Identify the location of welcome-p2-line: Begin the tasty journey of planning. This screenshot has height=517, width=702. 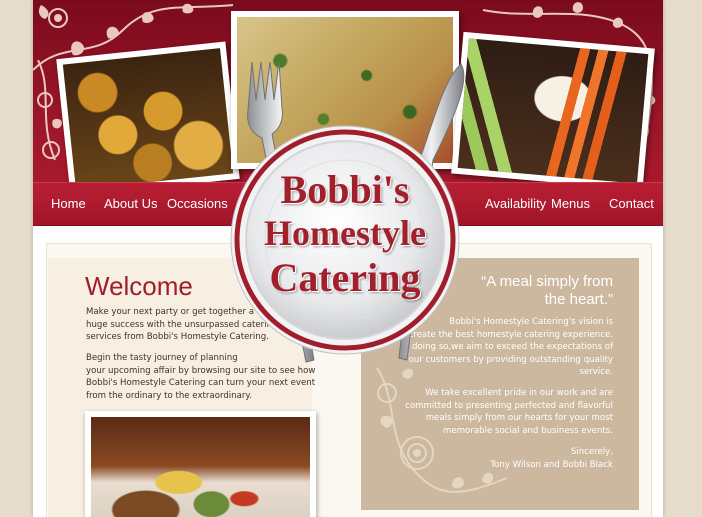
(162, 358).